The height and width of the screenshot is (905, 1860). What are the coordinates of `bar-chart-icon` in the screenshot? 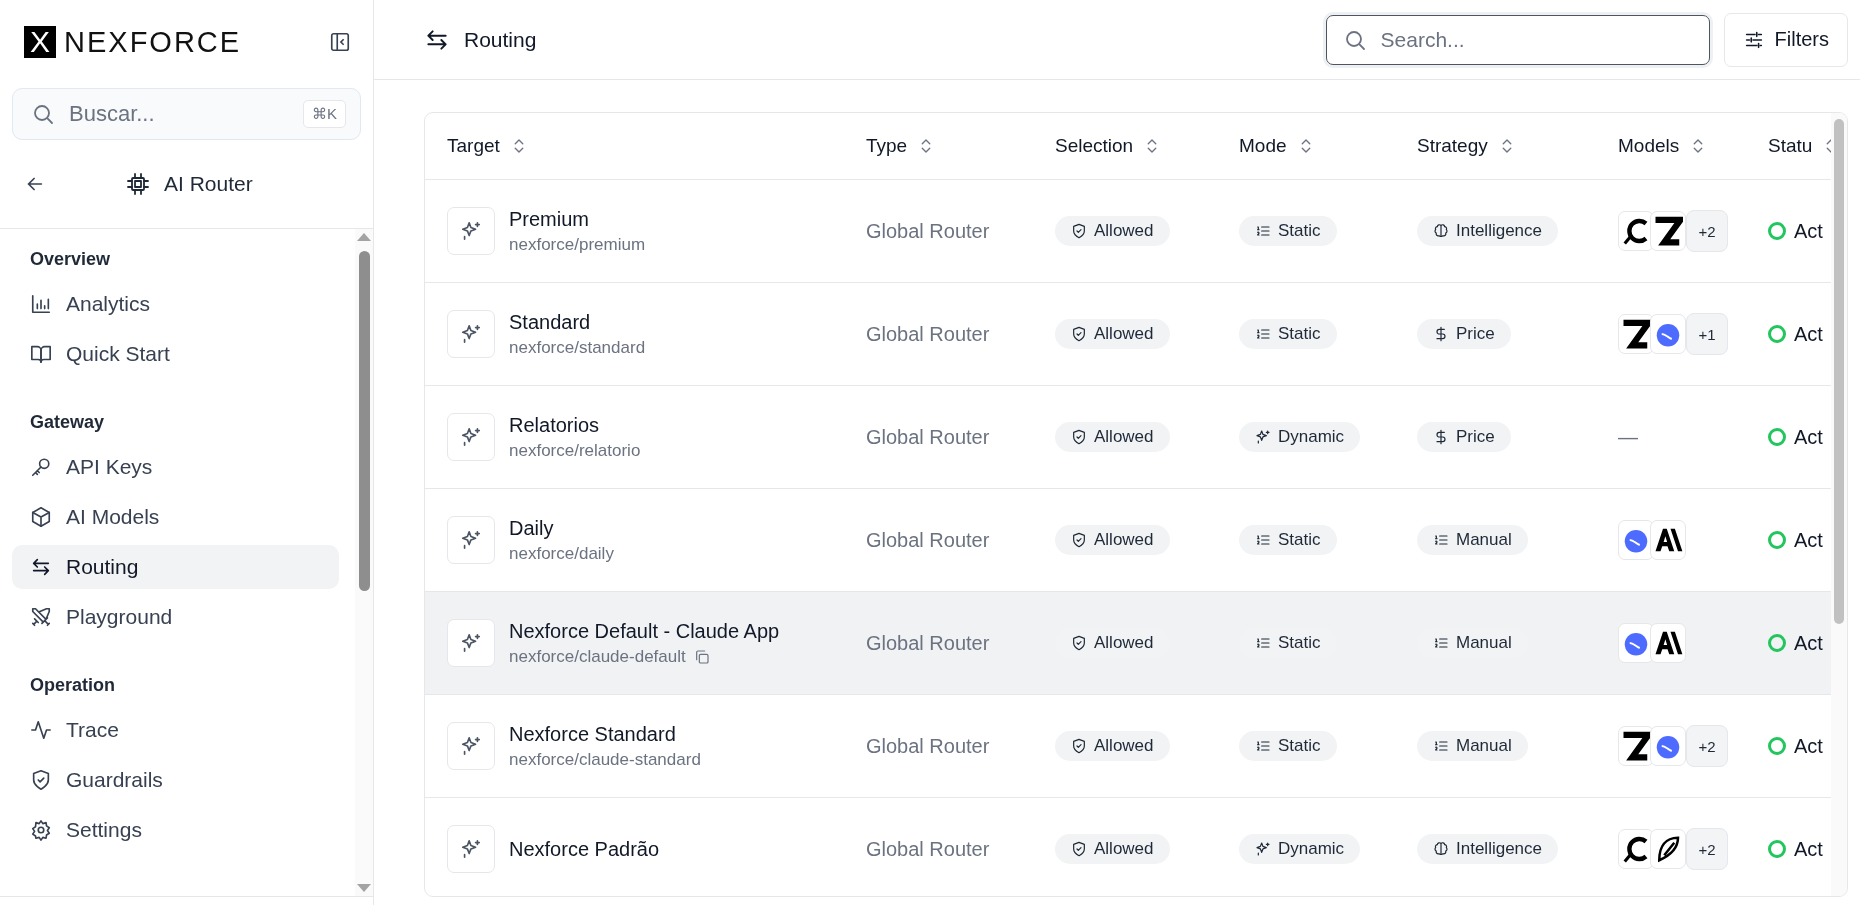 It's located at (41, 304).